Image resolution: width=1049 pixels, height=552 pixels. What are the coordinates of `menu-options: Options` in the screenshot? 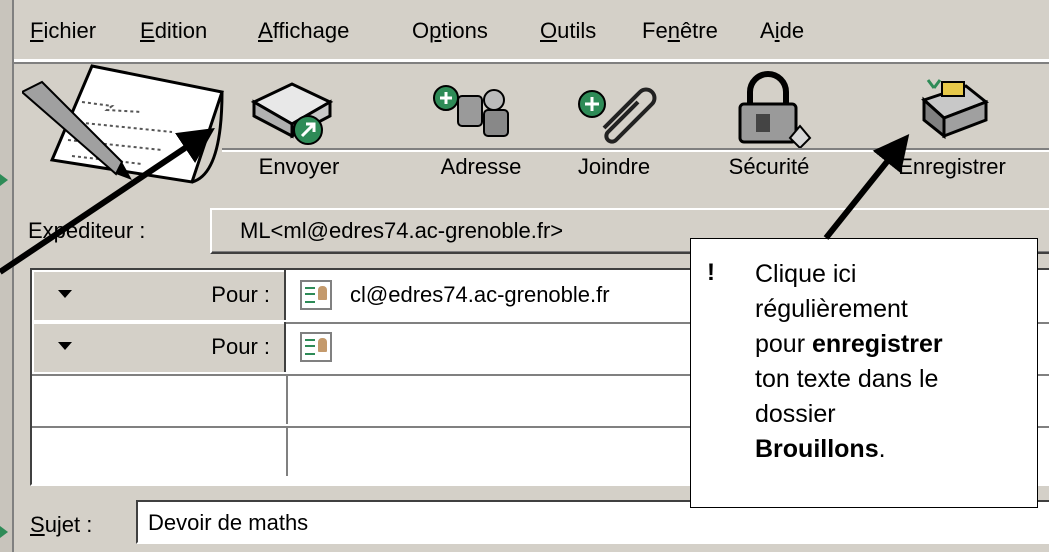 It's located at (450, 31).